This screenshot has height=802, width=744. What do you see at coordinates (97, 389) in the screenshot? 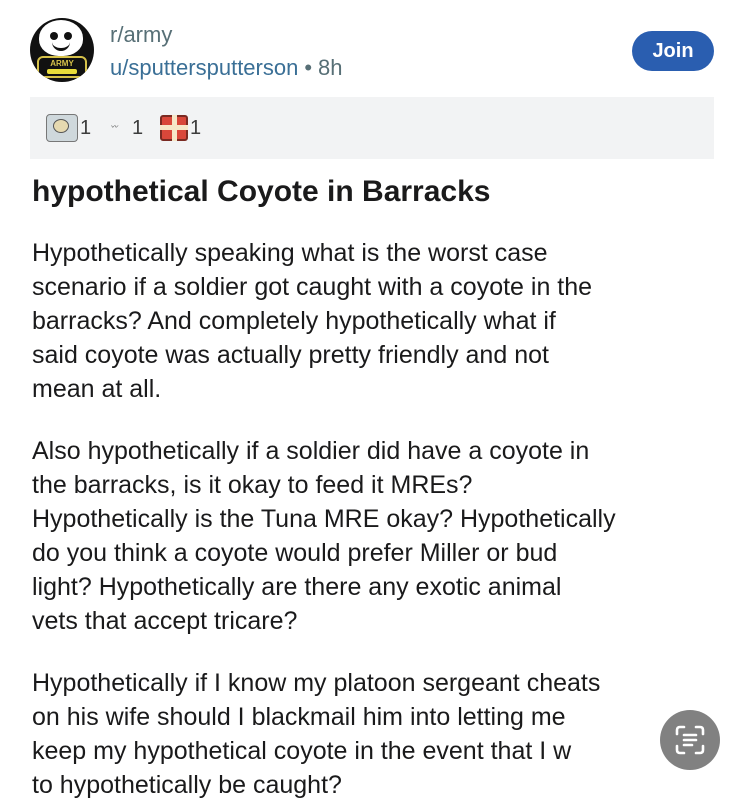
I see `body-line: mean at all.` at bounding box center [97, 389].